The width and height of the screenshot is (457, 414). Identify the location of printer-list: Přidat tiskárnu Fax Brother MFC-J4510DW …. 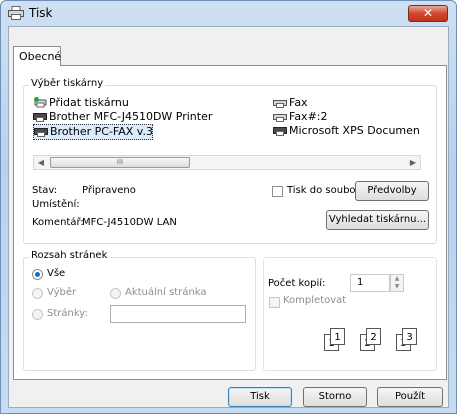
(226, 120).